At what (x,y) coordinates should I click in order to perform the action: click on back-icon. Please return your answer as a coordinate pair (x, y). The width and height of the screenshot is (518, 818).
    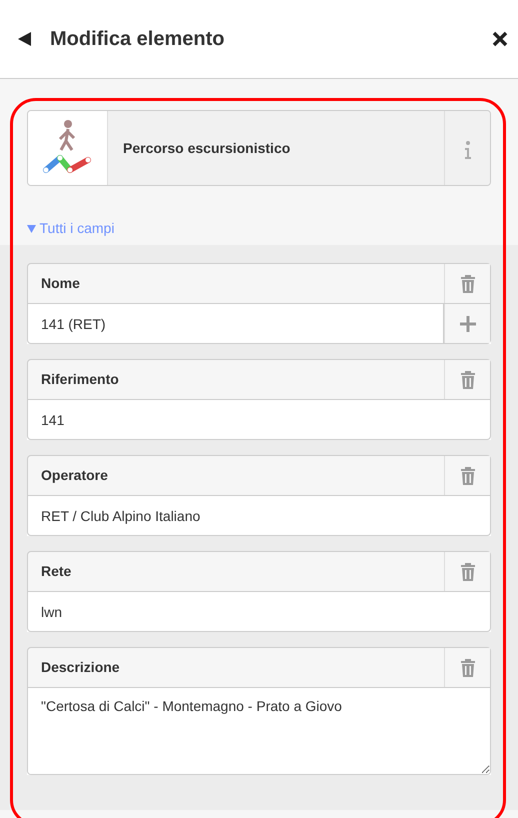
    Looking at the image, I should click on (25, 39).